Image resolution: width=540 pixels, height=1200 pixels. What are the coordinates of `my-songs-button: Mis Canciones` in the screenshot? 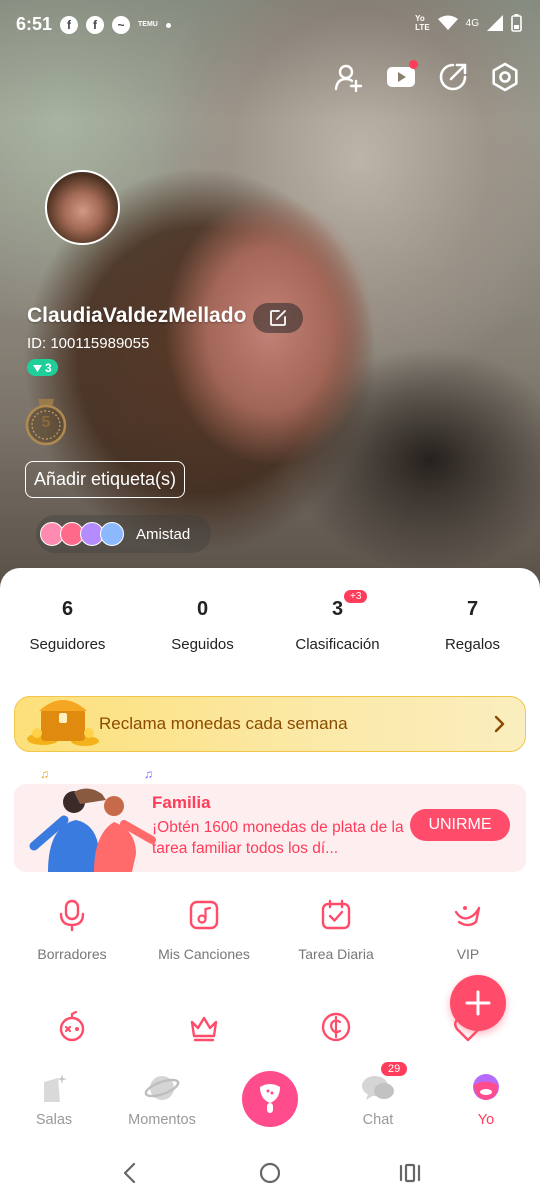 It's located at (204, 930).